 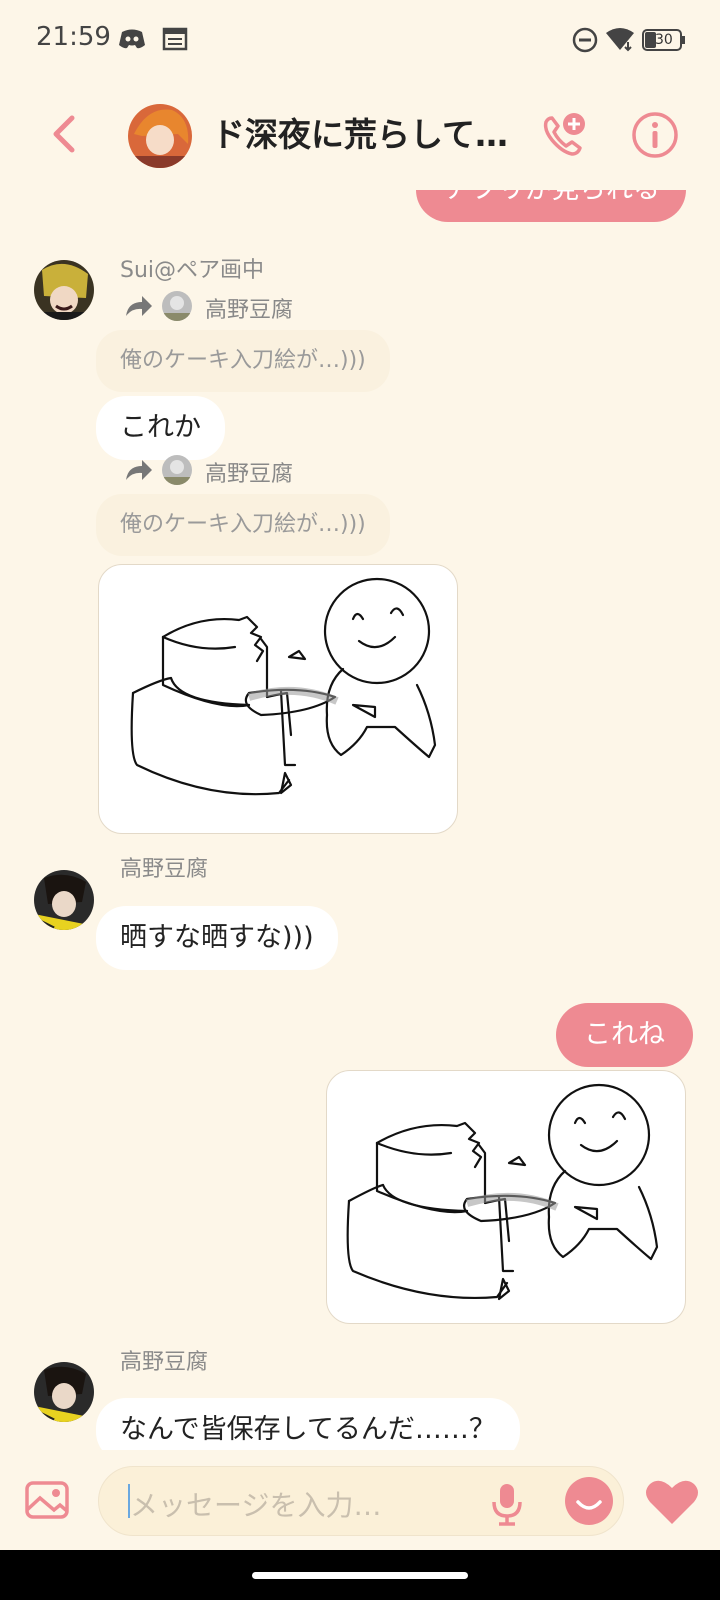 I want to click on status-bar: 21:59 30, so click(x=360, y=40).